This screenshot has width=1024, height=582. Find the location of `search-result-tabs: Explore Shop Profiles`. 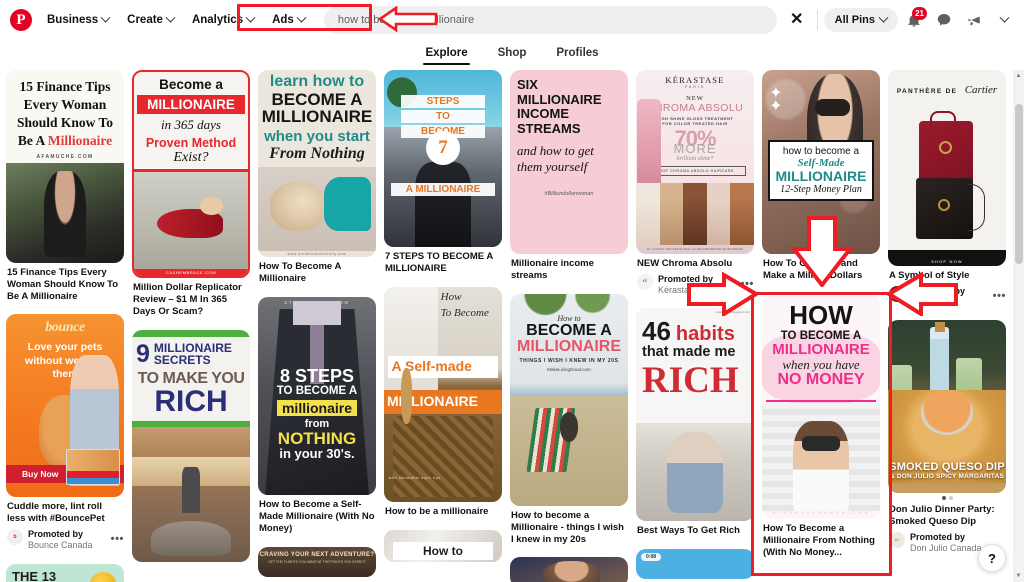

search-result-tabs: Explore Shop Profiles is located at coordinates (512, 55).